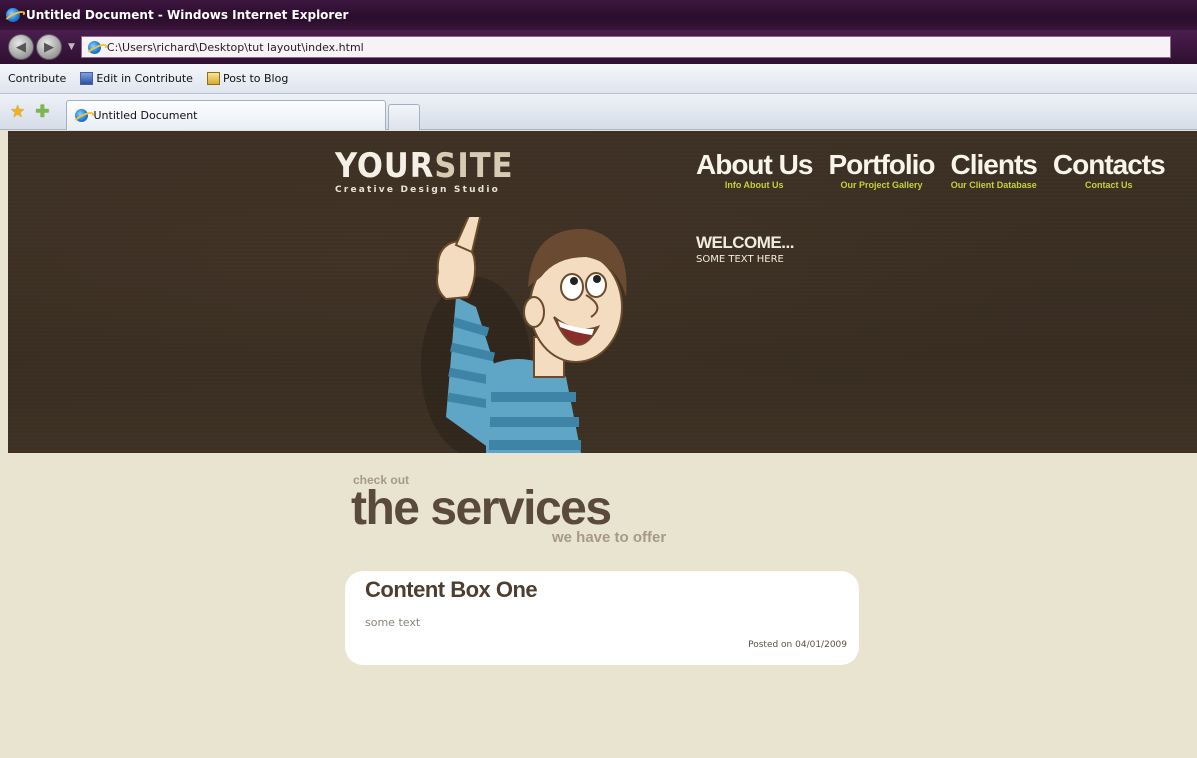 The height and width of the screenshot is (758, 1197). Describe the element at coordinates (994, 164) in the screenshot. I see `nav-clients-title: Clients` at that location.